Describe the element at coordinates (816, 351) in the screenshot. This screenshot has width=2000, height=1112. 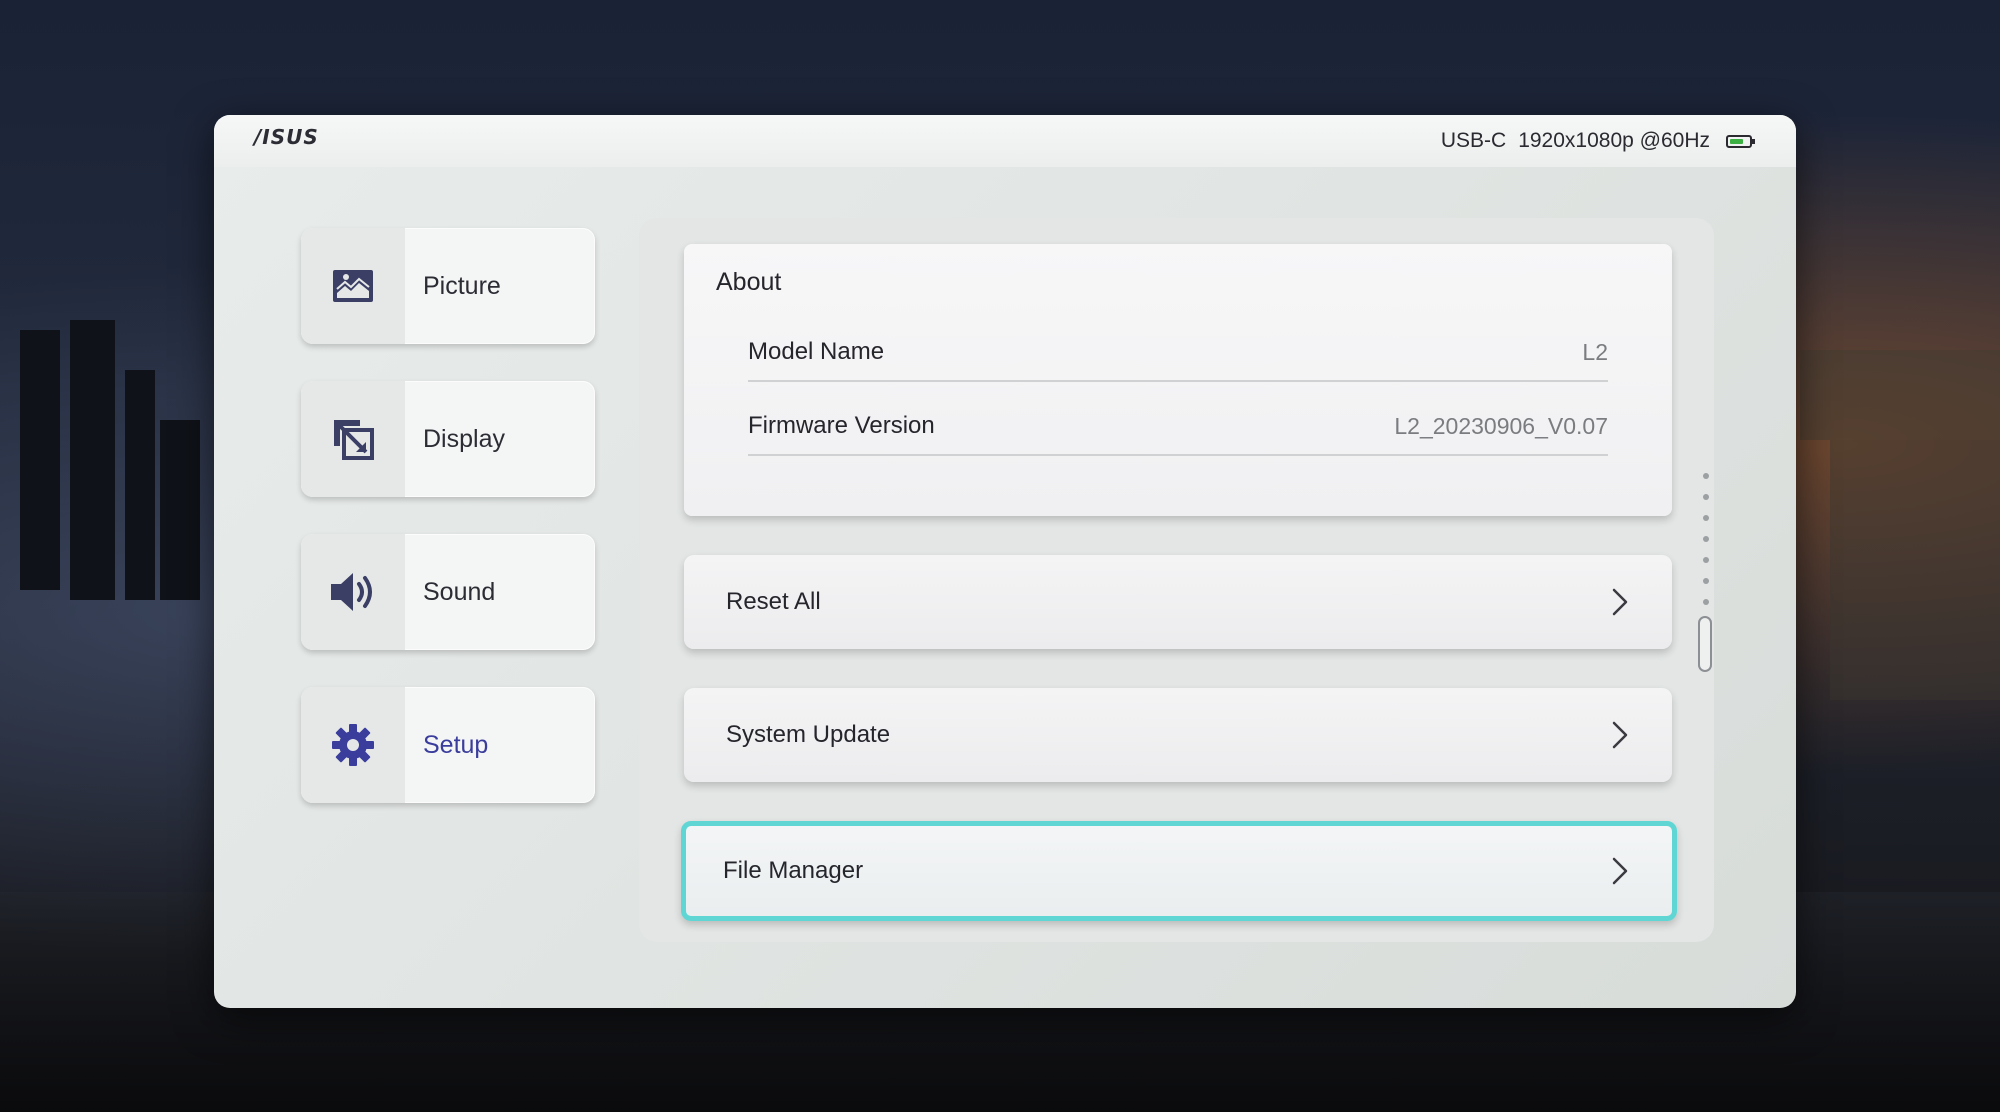
I see `model-name-label: Model Name` at that location.